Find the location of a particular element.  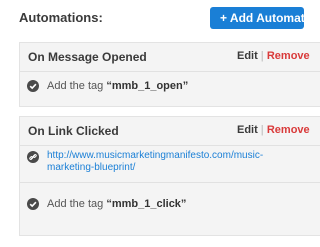

action-item-add-tag: Add the tag “mmb_1_click” is located at coordinates (170, 204).